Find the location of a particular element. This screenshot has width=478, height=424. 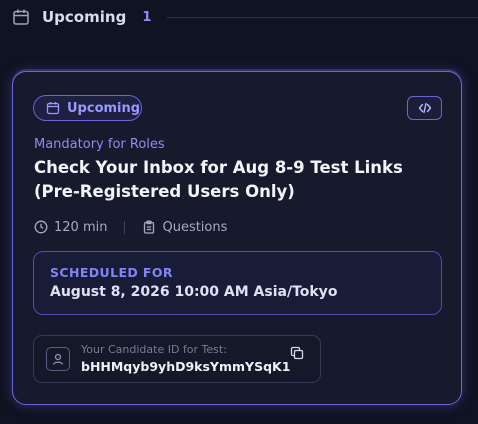

embed-code-button is located at coordinates (424, 108).